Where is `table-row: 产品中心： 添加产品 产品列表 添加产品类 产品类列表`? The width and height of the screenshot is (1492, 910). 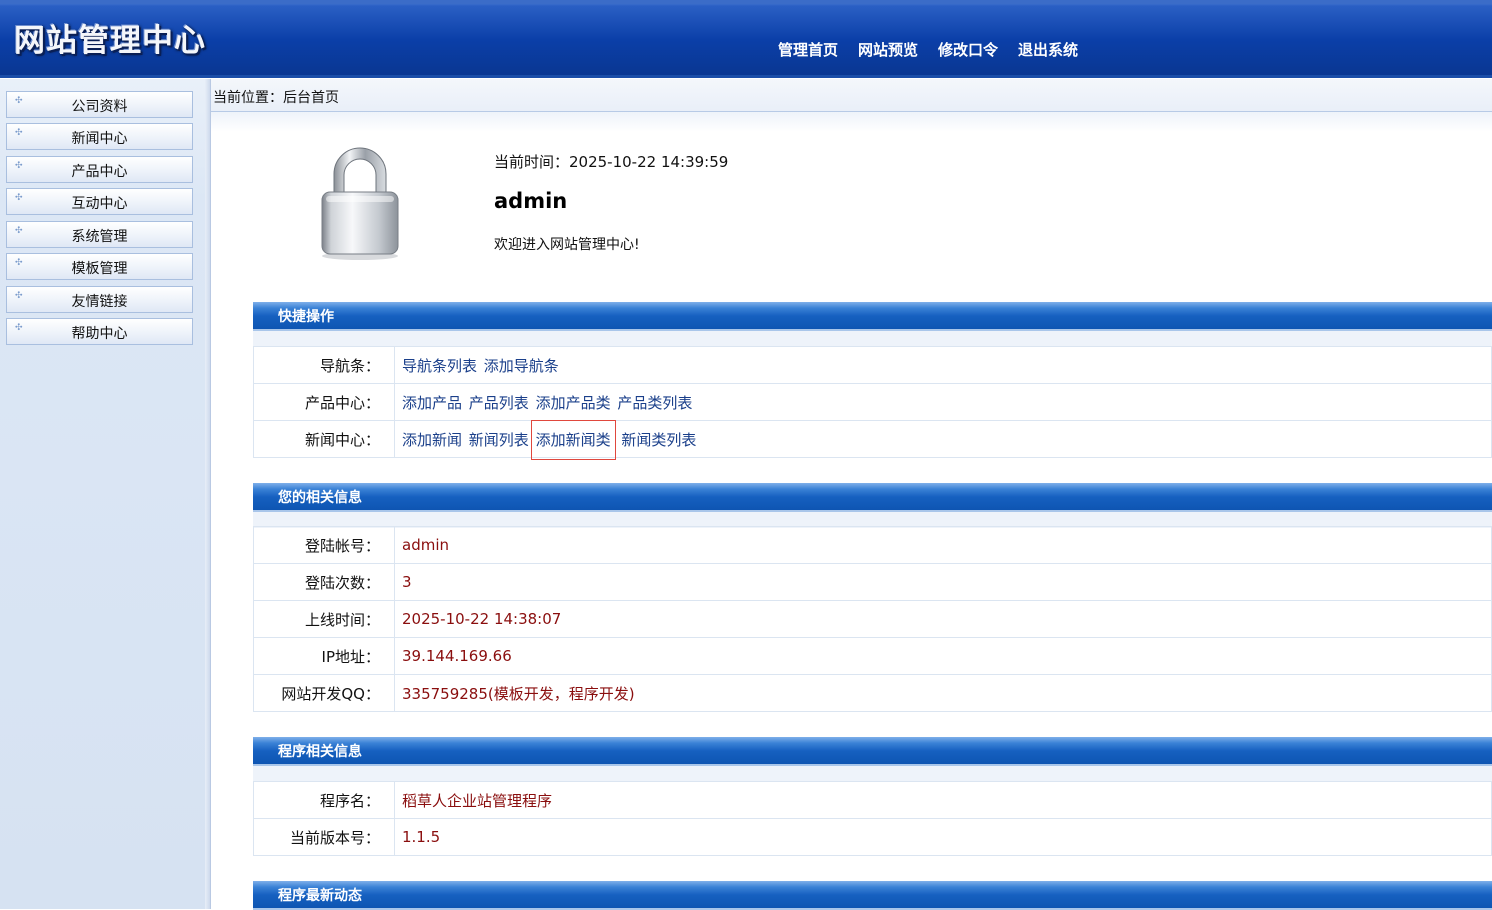 table-row: 产品中心： 添加产品 产品列表 添加产品类 产品类列表 is located at coordinates (872, 402).